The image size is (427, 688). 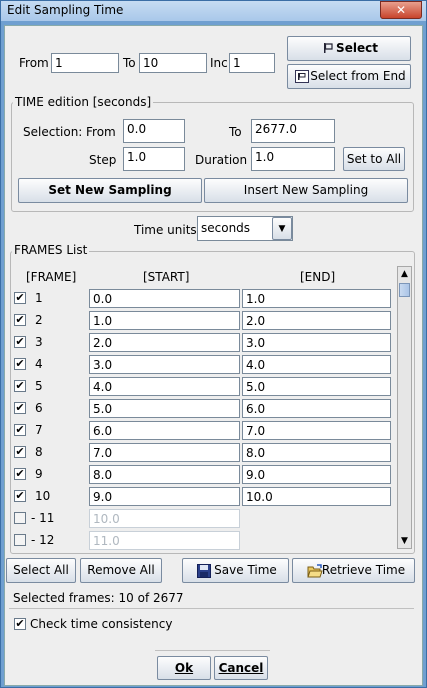 I want to click on frame-number: 9, so click(x=39, y=474).